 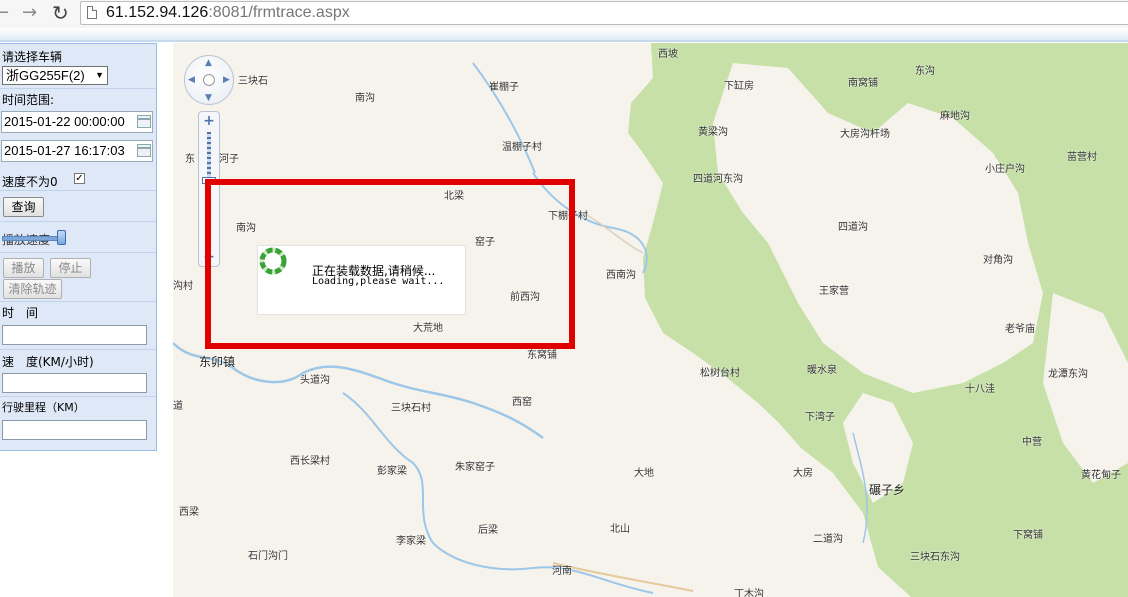 I want to click on vehicle-select-value: 浙GG255F(2), so click(x=45, y=75).